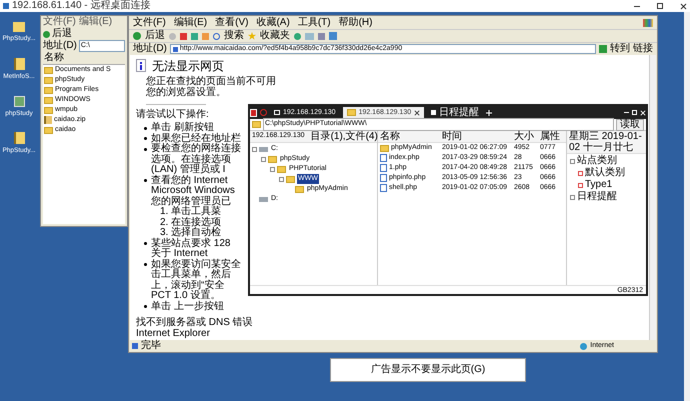 The width and height of the screenshot is (690, 401). I want to click on tab: 日程提醒, so click(455, 112).